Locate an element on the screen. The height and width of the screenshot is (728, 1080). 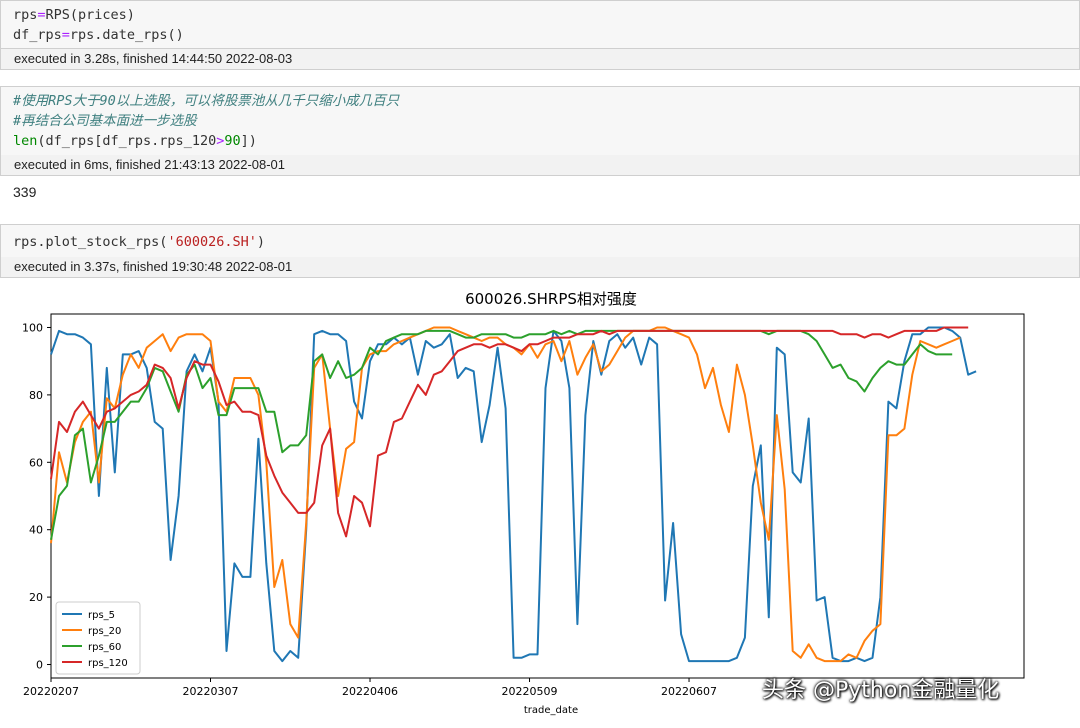
code-cell-3-input: rps.plot_stock_rps('600026.SH') is located at coordinates (540, 241).